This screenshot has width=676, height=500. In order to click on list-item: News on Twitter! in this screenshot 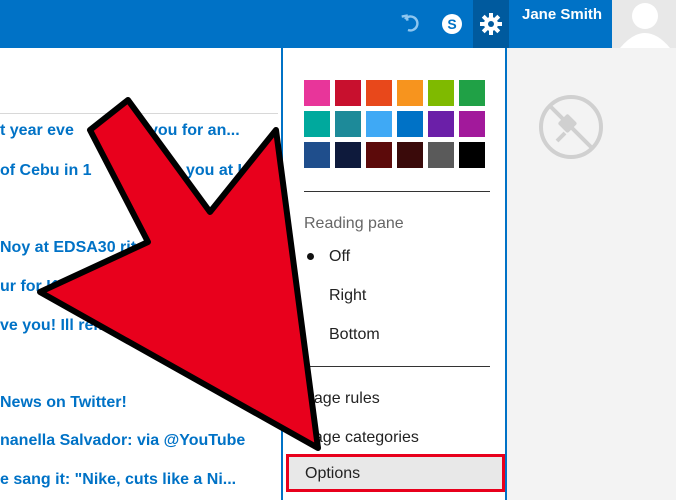, I will do `click(63, 403)`.